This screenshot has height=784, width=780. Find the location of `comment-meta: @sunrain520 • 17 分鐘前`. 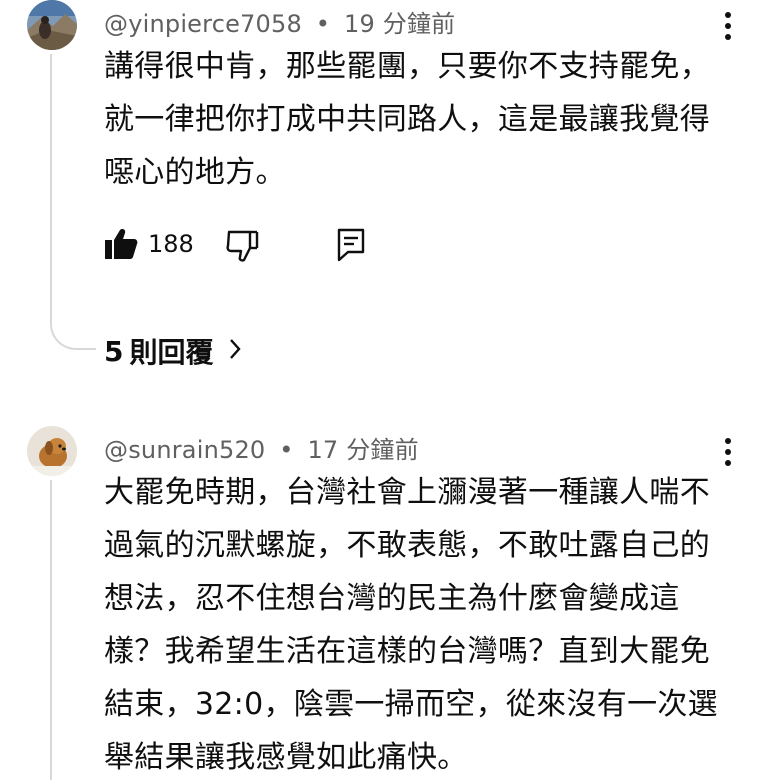

comment-meta: @sunrain520 • 17 分鐘前 is located at coordinates (261, 447).